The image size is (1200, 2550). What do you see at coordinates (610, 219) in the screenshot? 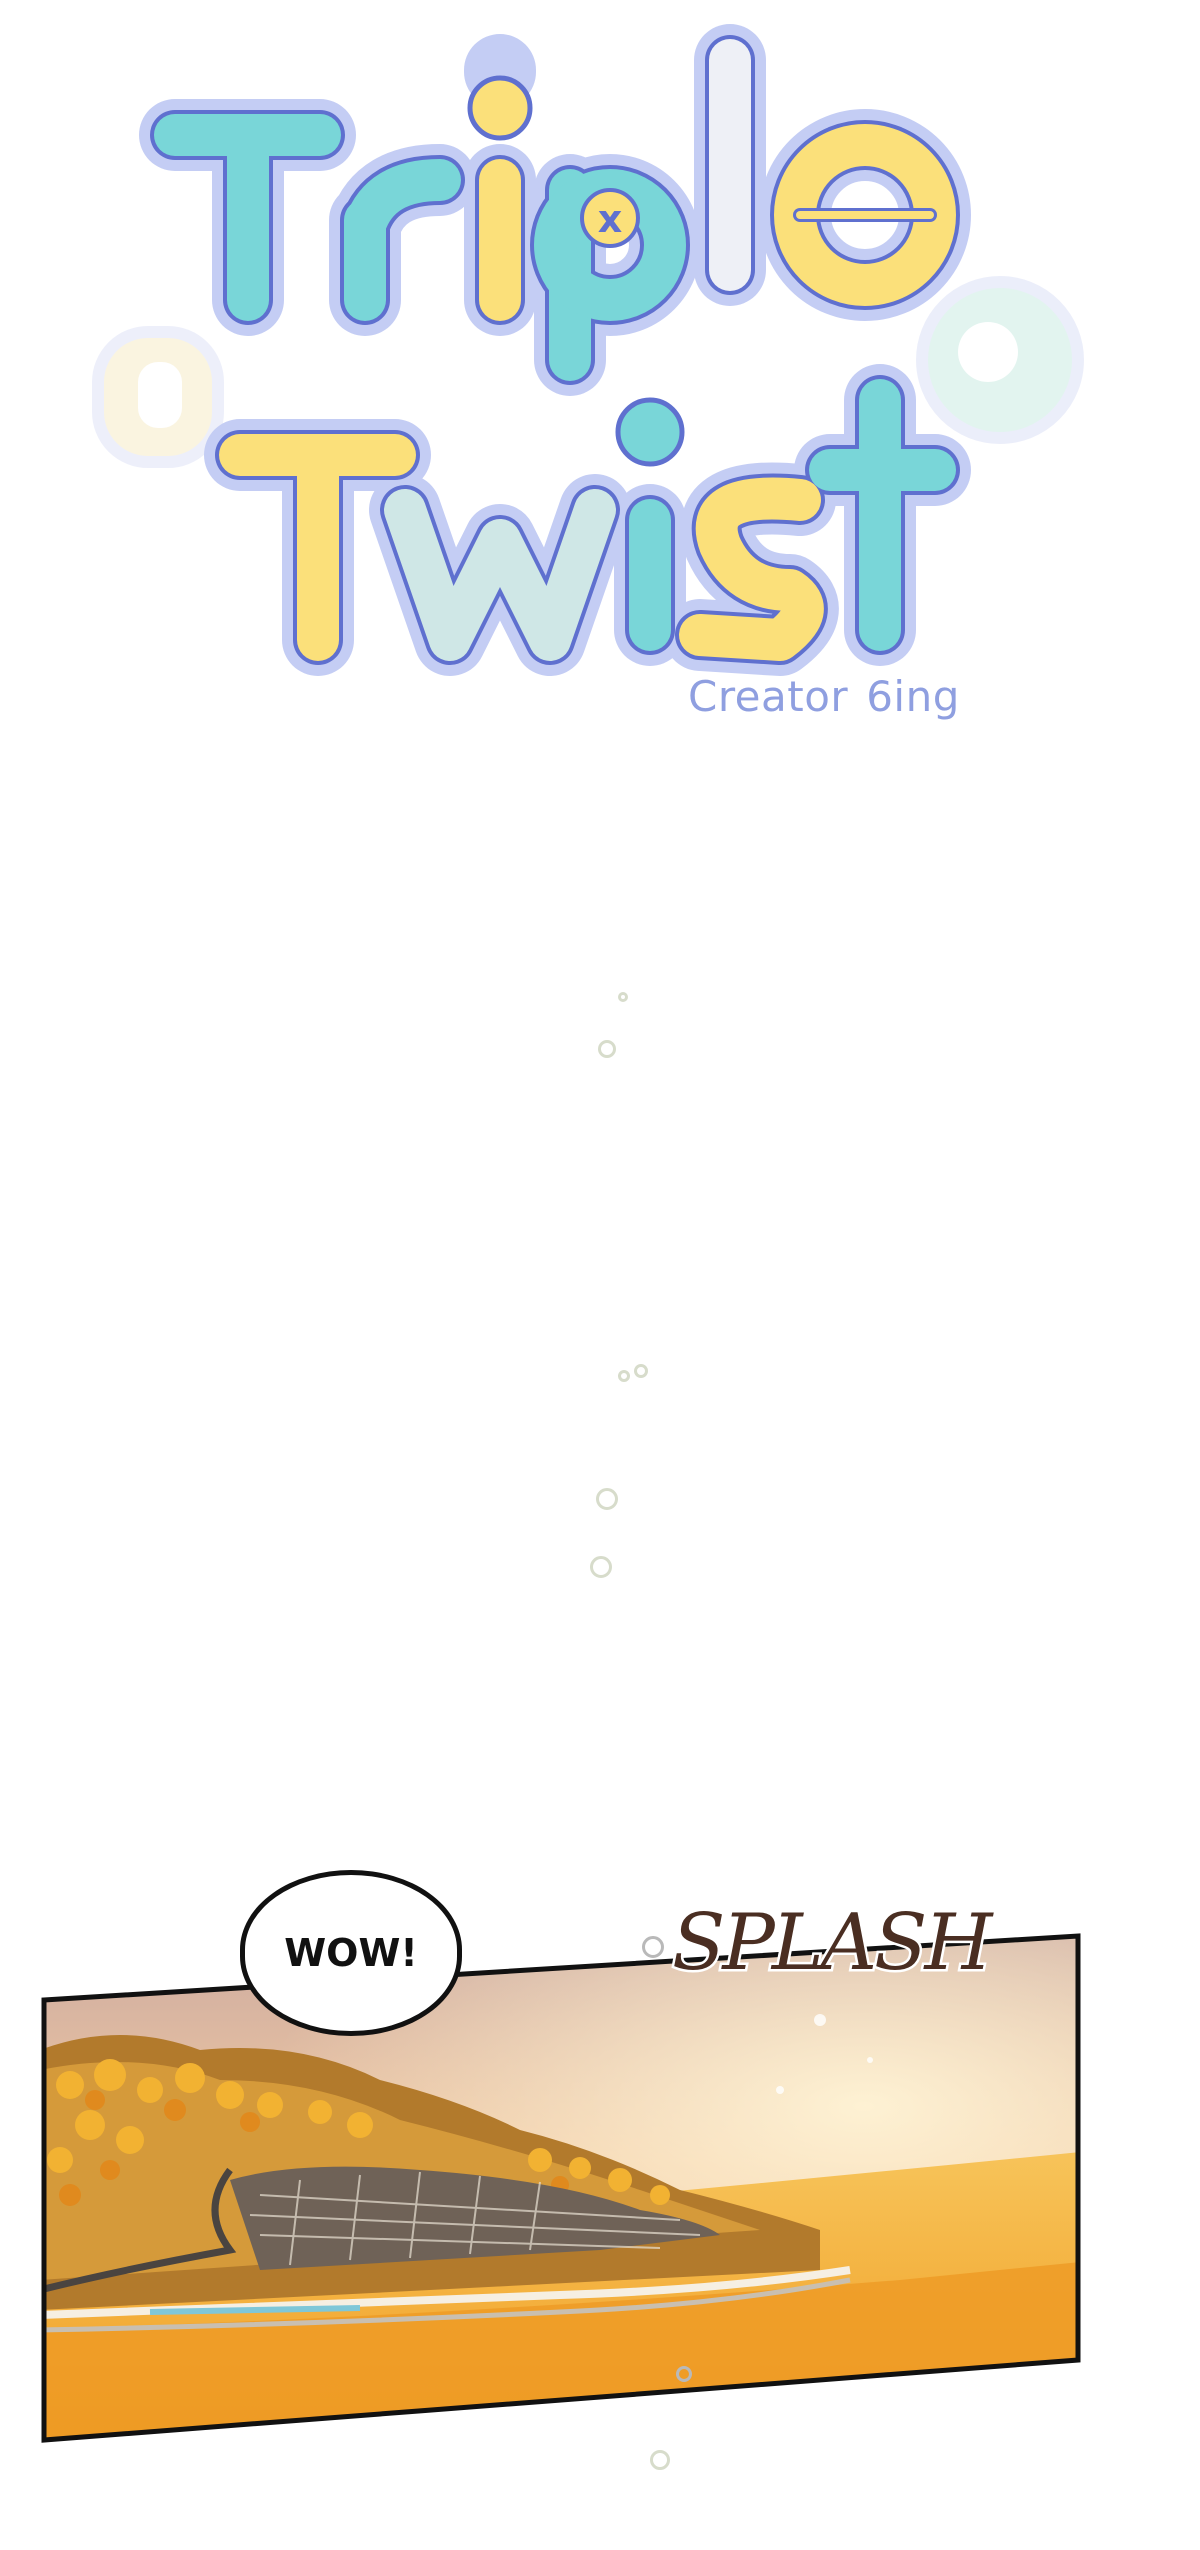
I see `title-x-mark: x` at bounding box center [610, 219].